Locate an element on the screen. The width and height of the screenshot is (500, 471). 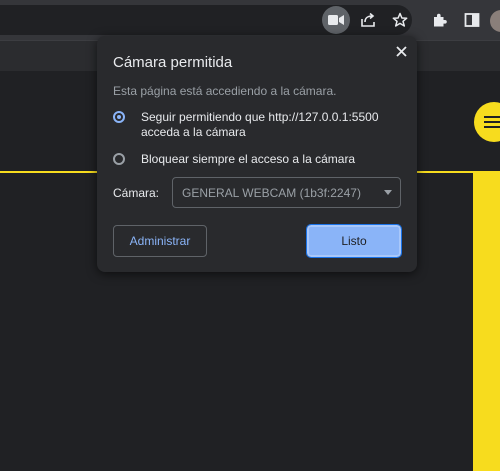
chevron-down-icon is located at coordinates (388, 192).